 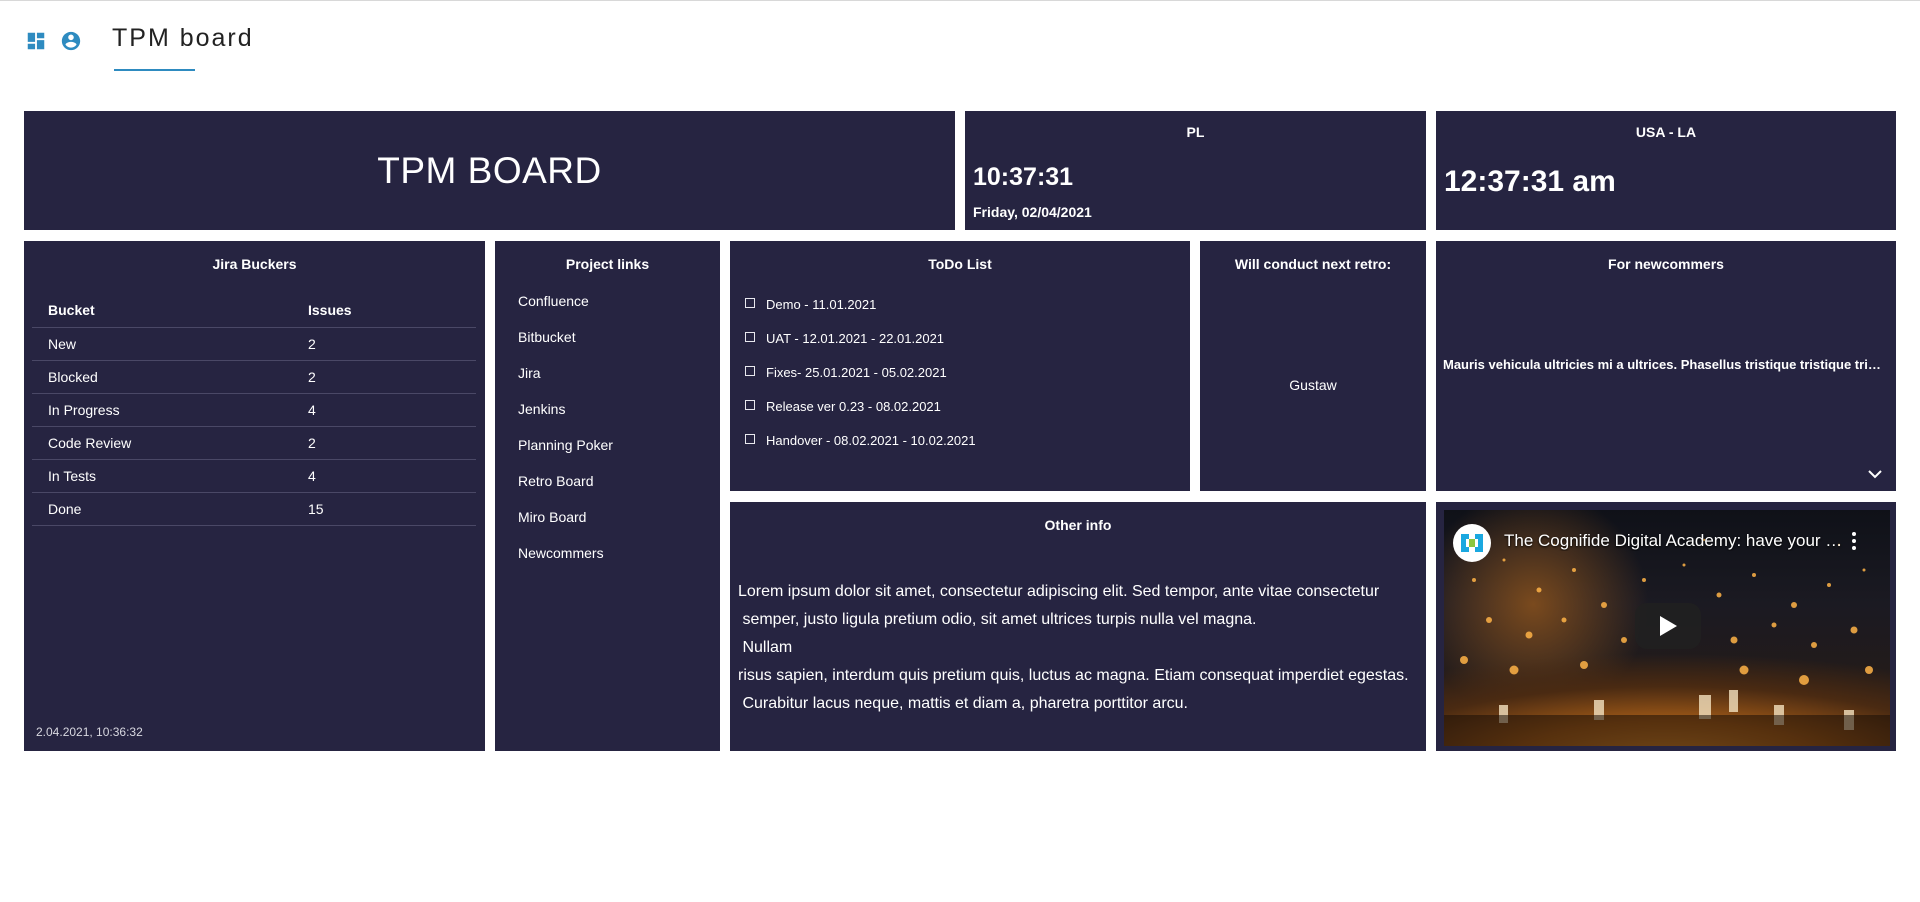 I want to click on retro-title: Will conduct next retro:, so click(x=1313, y=264).